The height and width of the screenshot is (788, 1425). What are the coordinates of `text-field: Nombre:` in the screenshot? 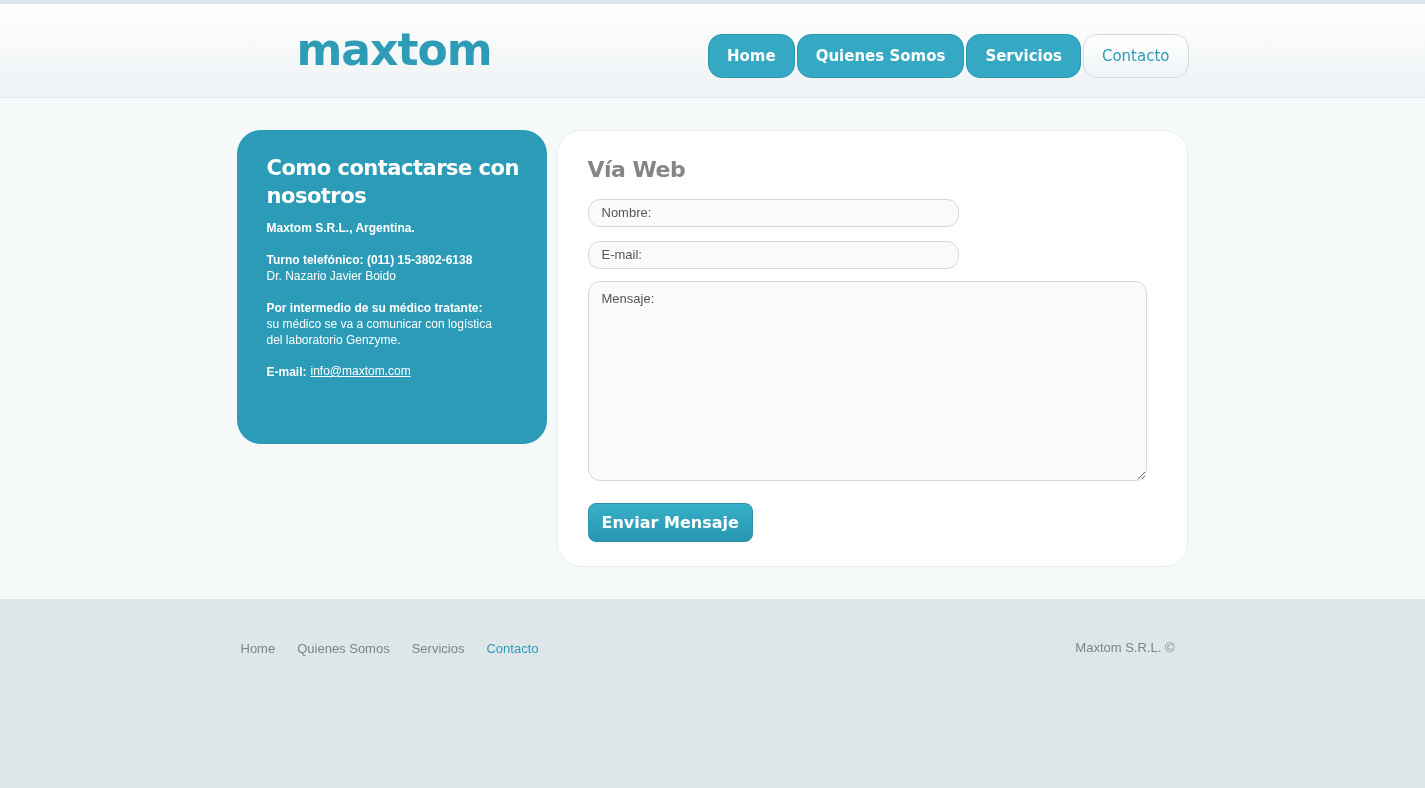 It's located at (773, 213).